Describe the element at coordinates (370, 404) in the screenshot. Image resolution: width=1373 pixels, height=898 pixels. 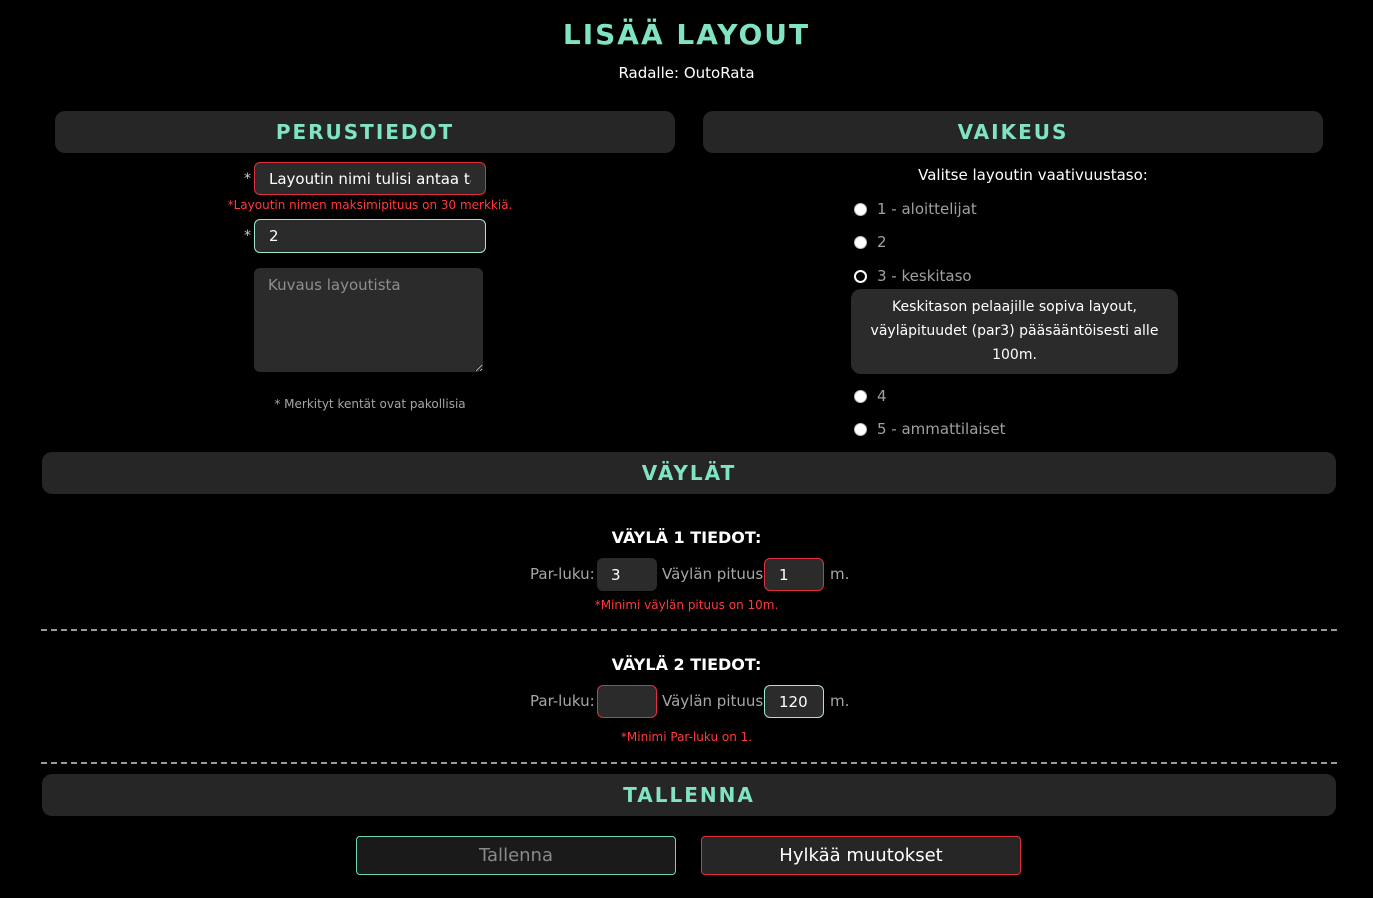
I see `required-fields-note: * Merkityt kentät ovat pakollisia` at that location.